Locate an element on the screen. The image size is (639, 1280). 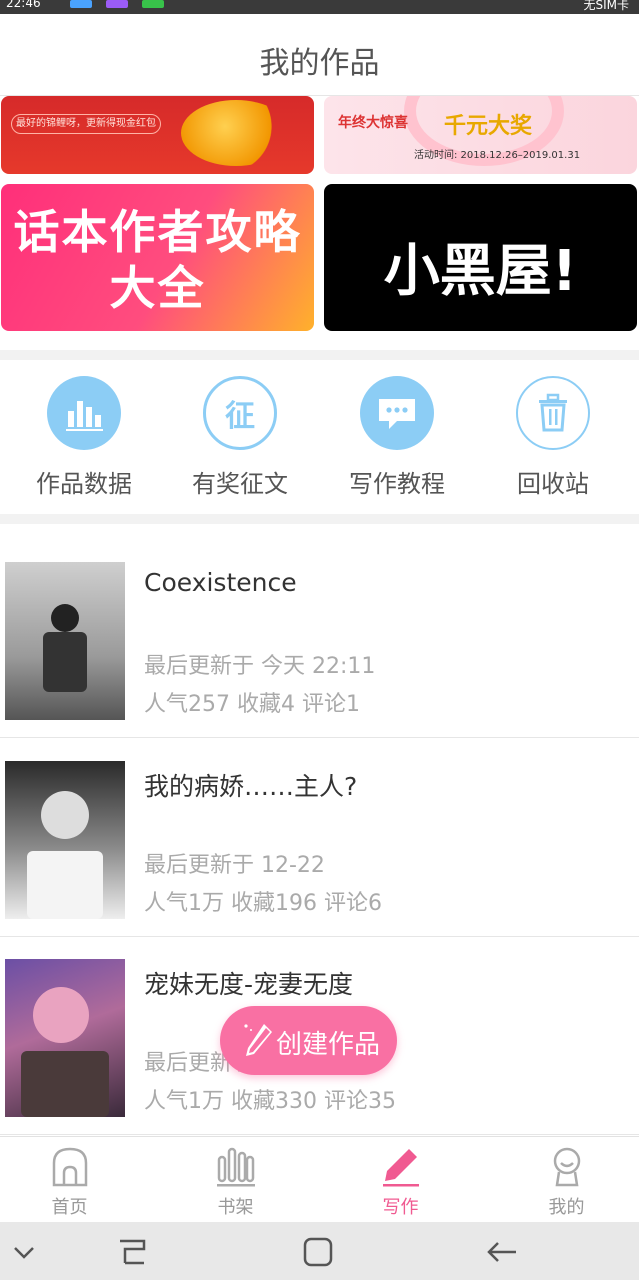
tab-bookshelf: 书架 is located at coordinates (235, 1180).